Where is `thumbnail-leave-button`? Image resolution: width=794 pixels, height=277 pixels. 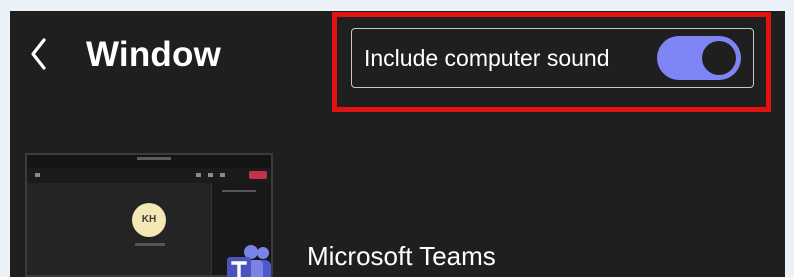 thumbnail-leave-button is located at coordinates (258, 175).